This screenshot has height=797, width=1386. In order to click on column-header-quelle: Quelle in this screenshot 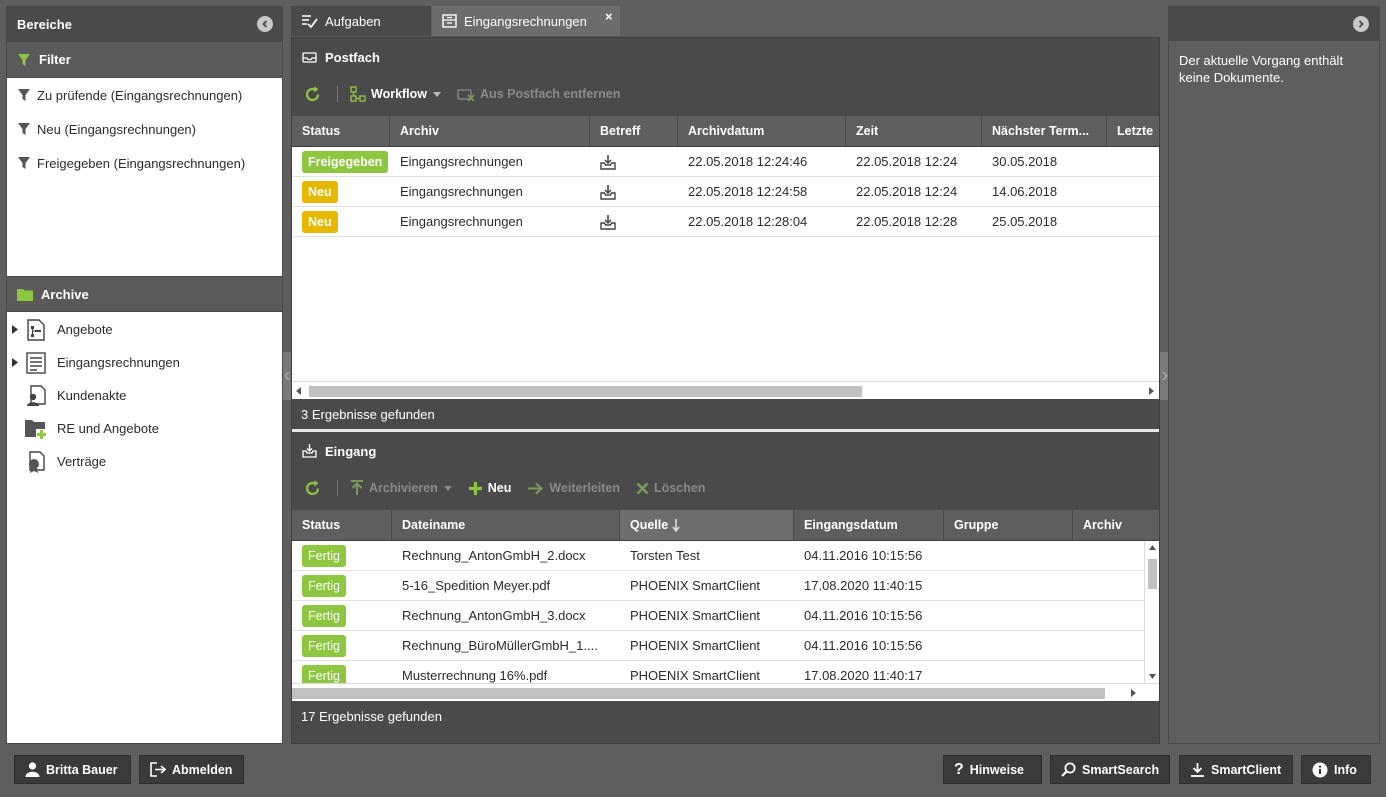, I will do `click(707, 525)`.